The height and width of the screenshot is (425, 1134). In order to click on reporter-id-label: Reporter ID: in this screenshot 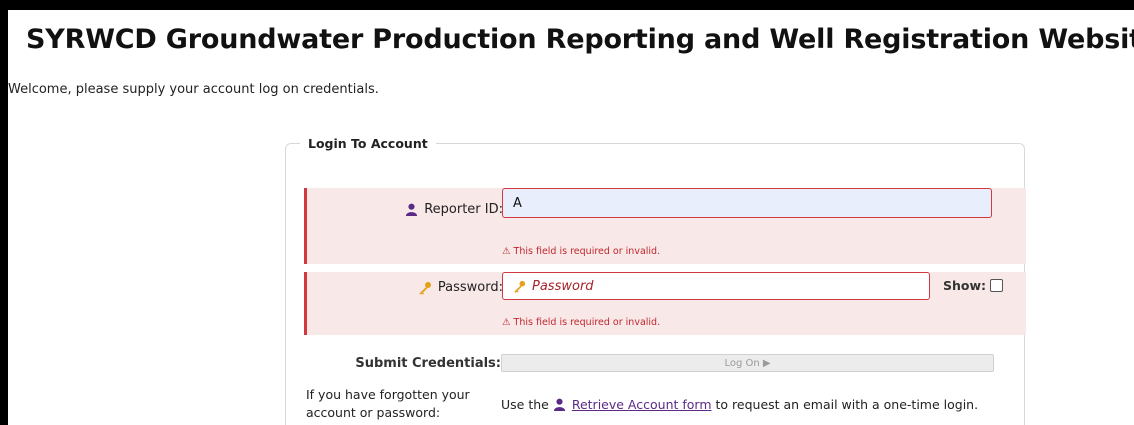, I will do `click(454, 209)`.